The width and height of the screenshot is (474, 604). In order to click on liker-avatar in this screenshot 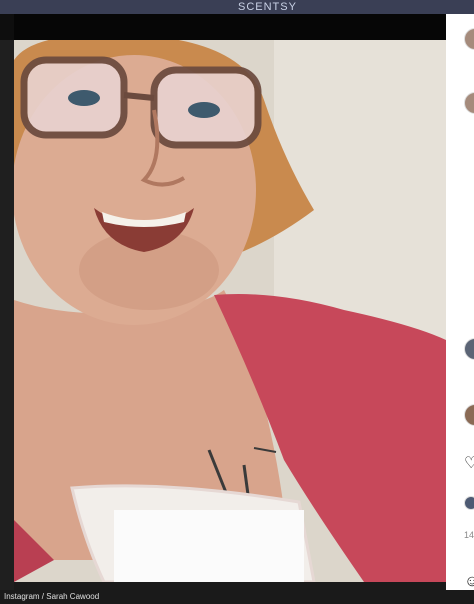, I will do `click(469, 503)`.